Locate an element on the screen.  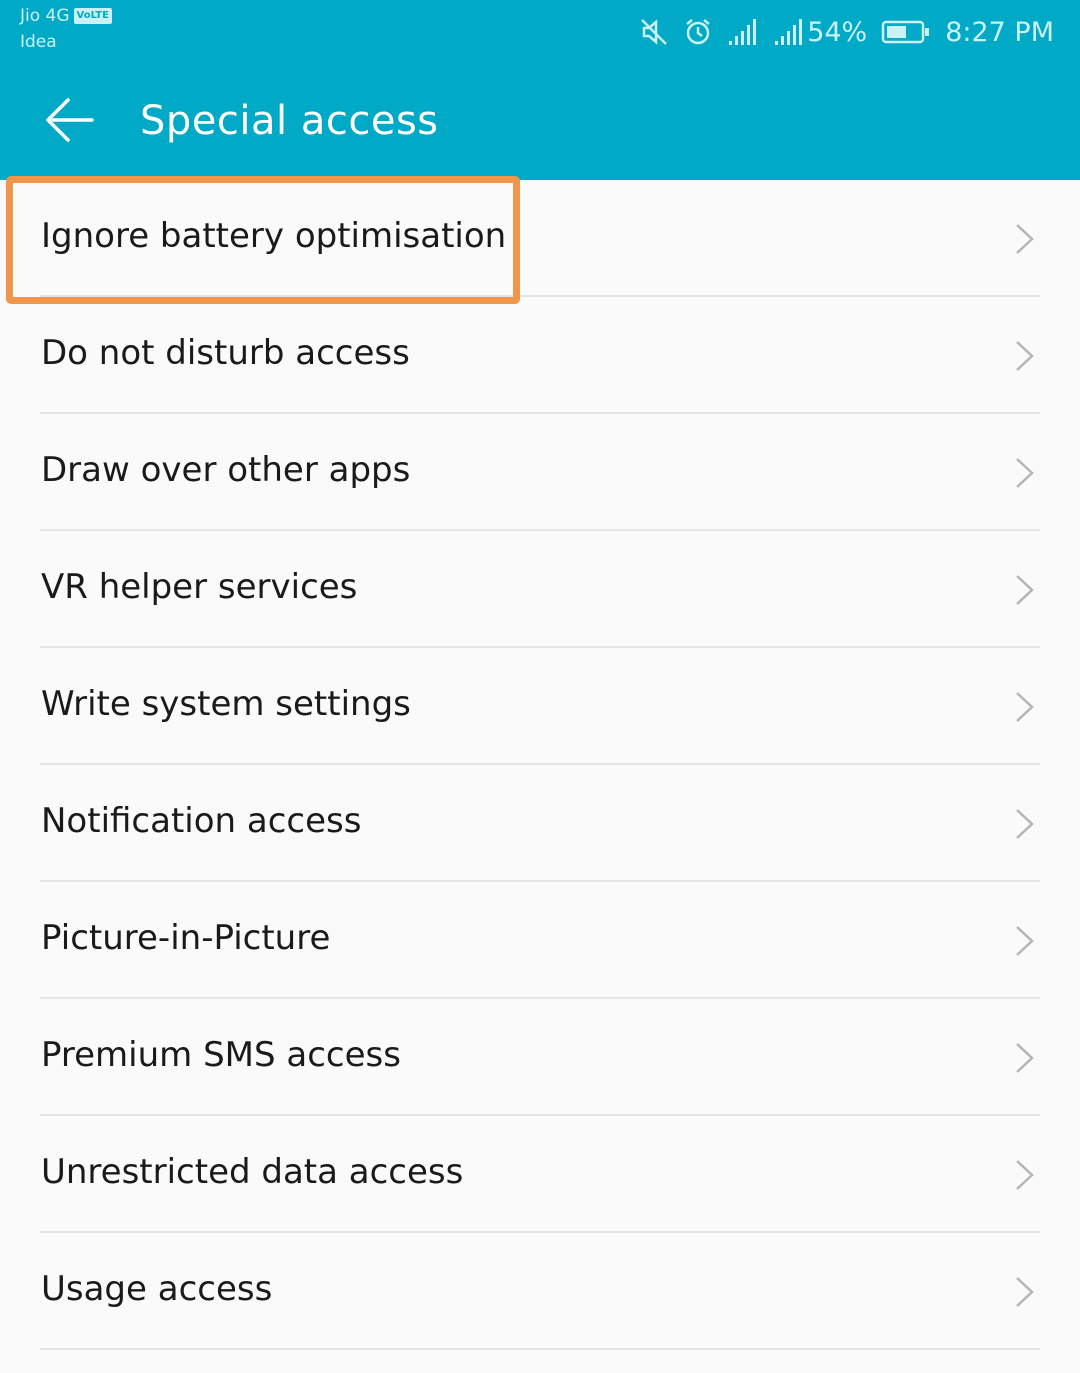
list-item-label: Draw over other apps is located at coordinates (226, 470).